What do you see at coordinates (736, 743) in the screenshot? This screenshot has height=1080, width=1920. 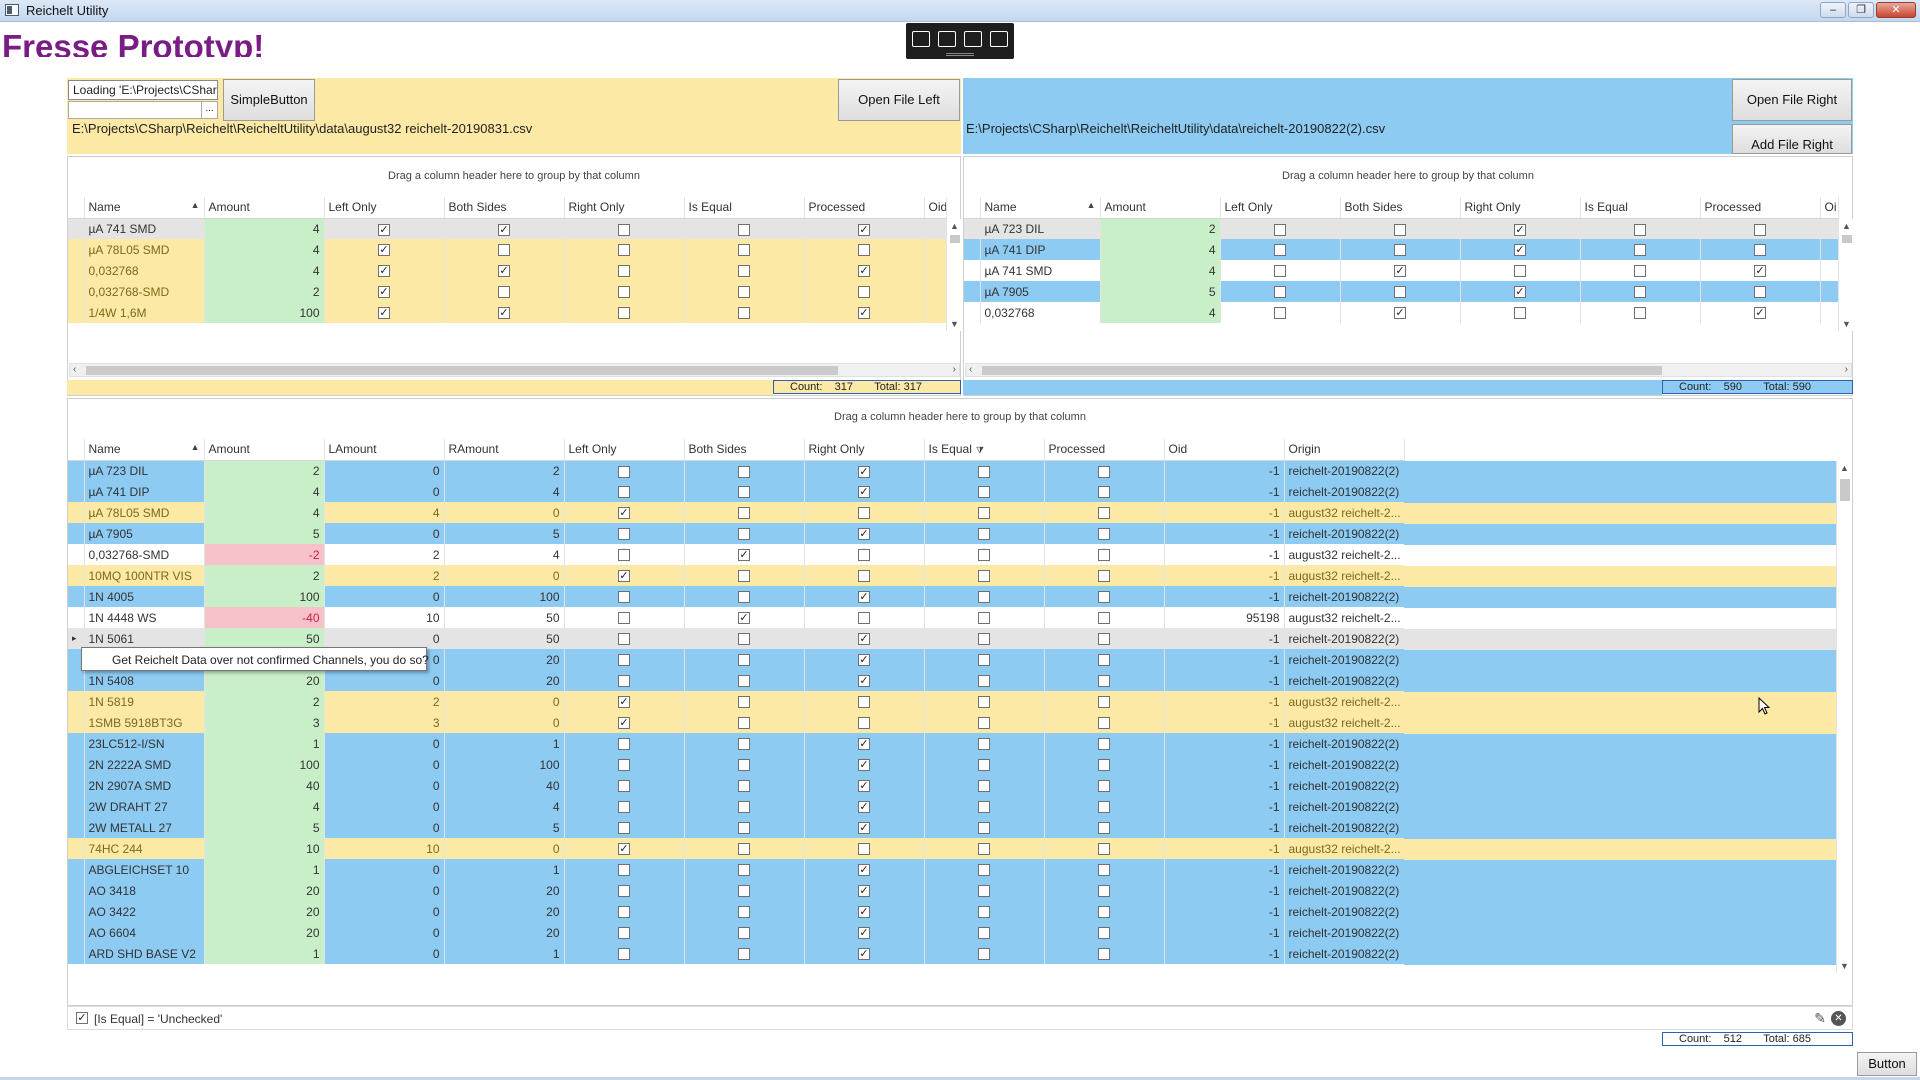 I see `table-row: 23LC512-I/SN 1 0 1 ✓ -1 reichelt-20190822(2)` at bounding box center [736, 743].